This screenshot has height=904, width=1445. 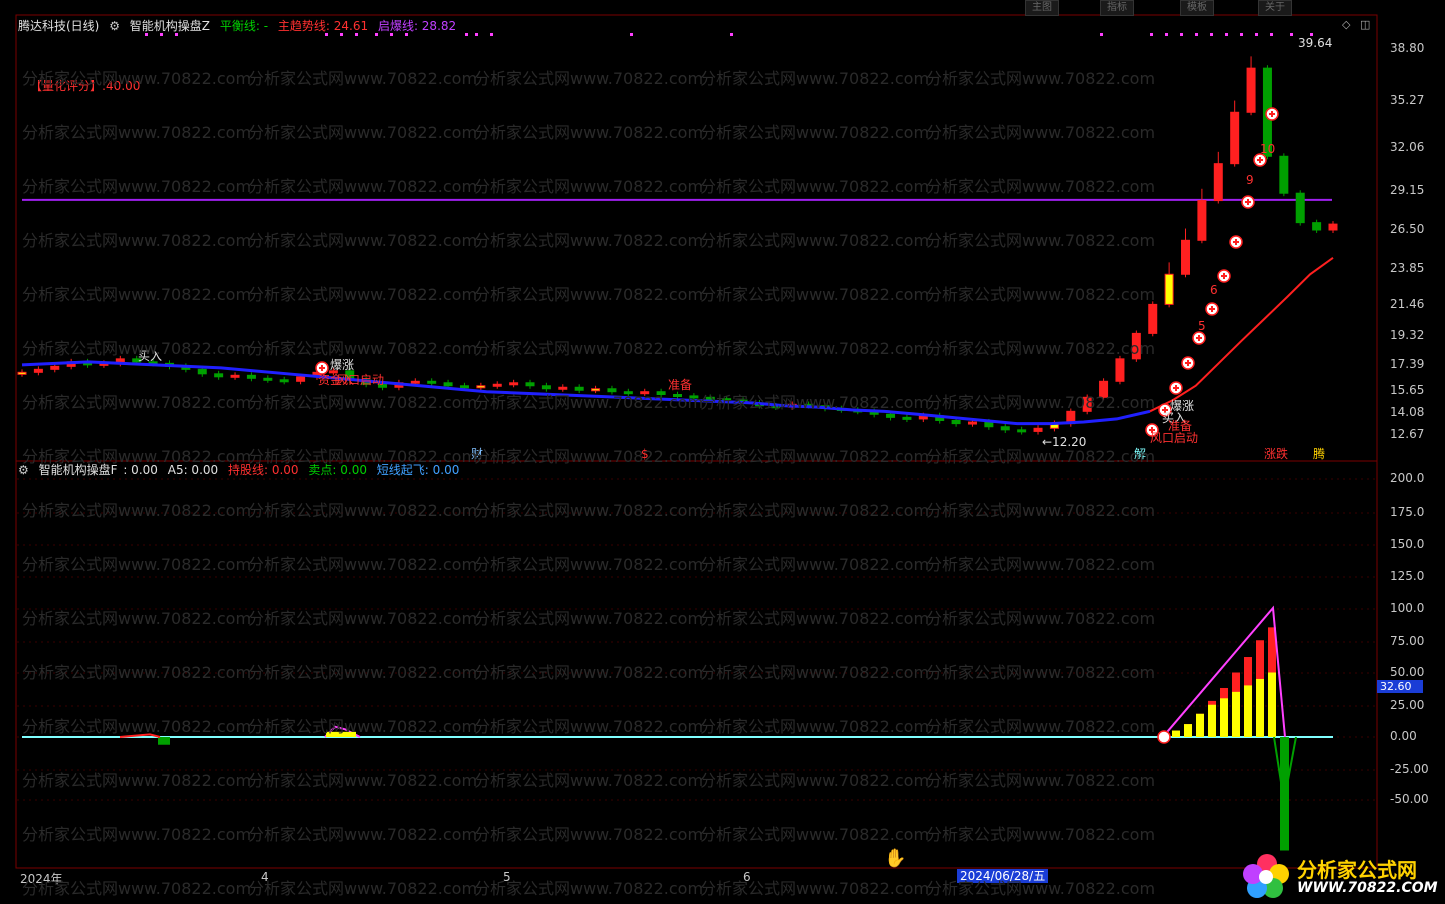 What do you see at coordinates (1407, 641) in the screenshot?
I see `sub-tick: 75.00` at bounding box center [1407, 641].